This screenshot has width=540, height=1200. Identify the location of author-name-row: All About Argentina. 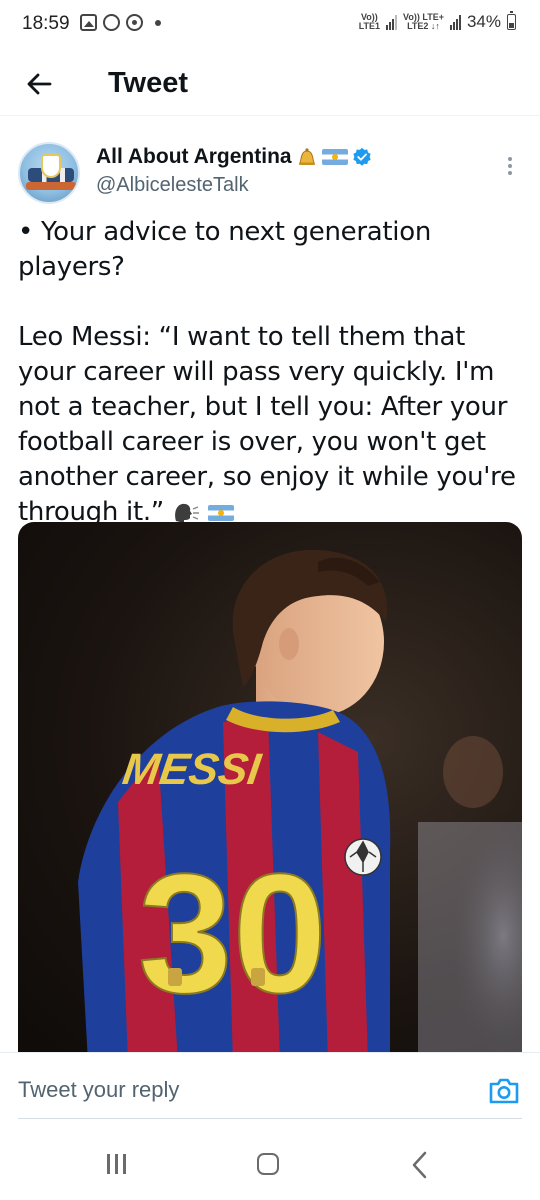
(234, 157).